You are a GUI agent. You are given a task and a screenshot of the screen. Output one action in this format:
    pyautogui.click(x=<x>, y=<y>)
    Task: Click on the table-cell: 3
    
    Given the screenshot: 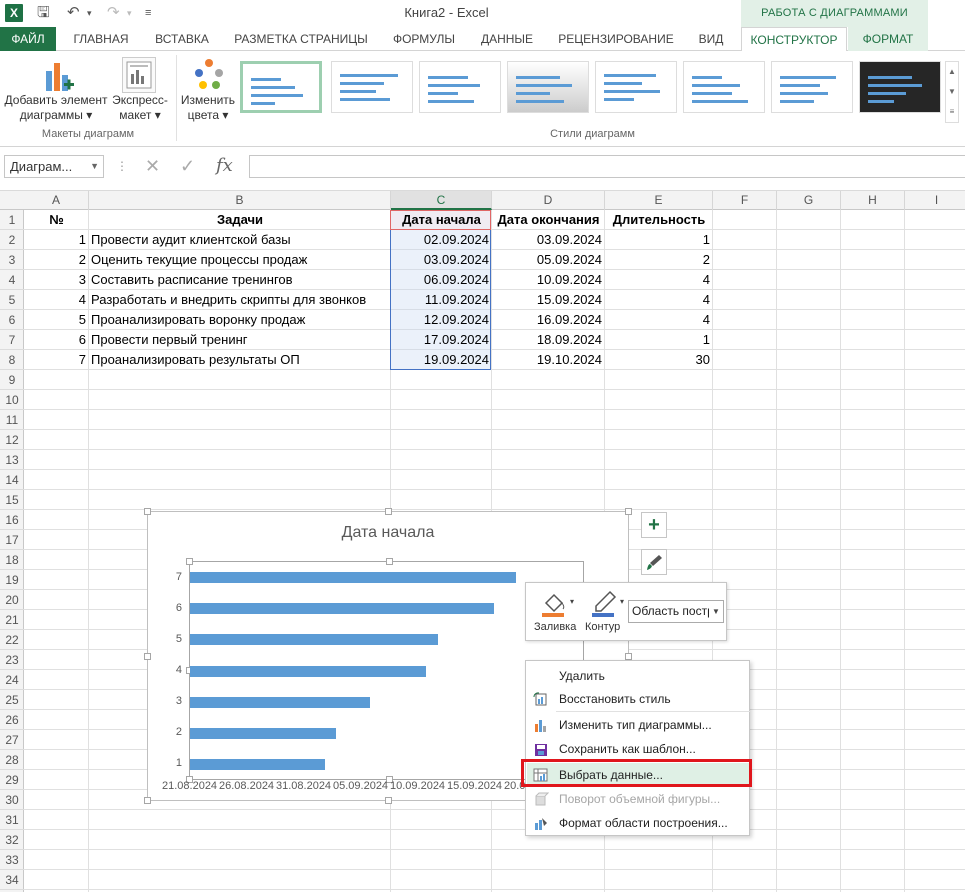 What is the action you would take?
    pyautogui.click(x=56, y=280)
    